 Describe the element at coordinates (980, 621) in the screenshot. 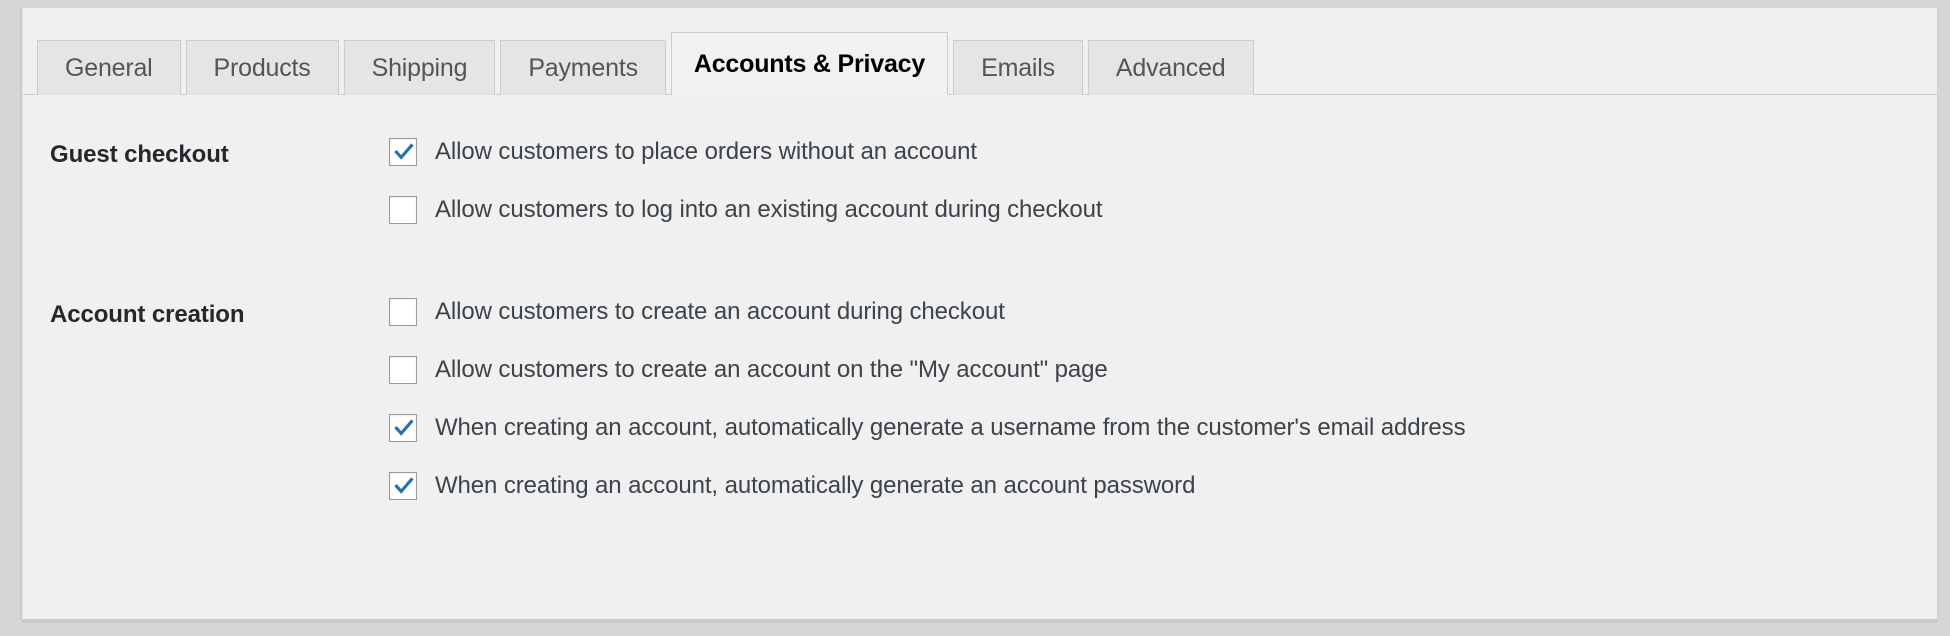

I see `frame-shadow-bottom` at that location.